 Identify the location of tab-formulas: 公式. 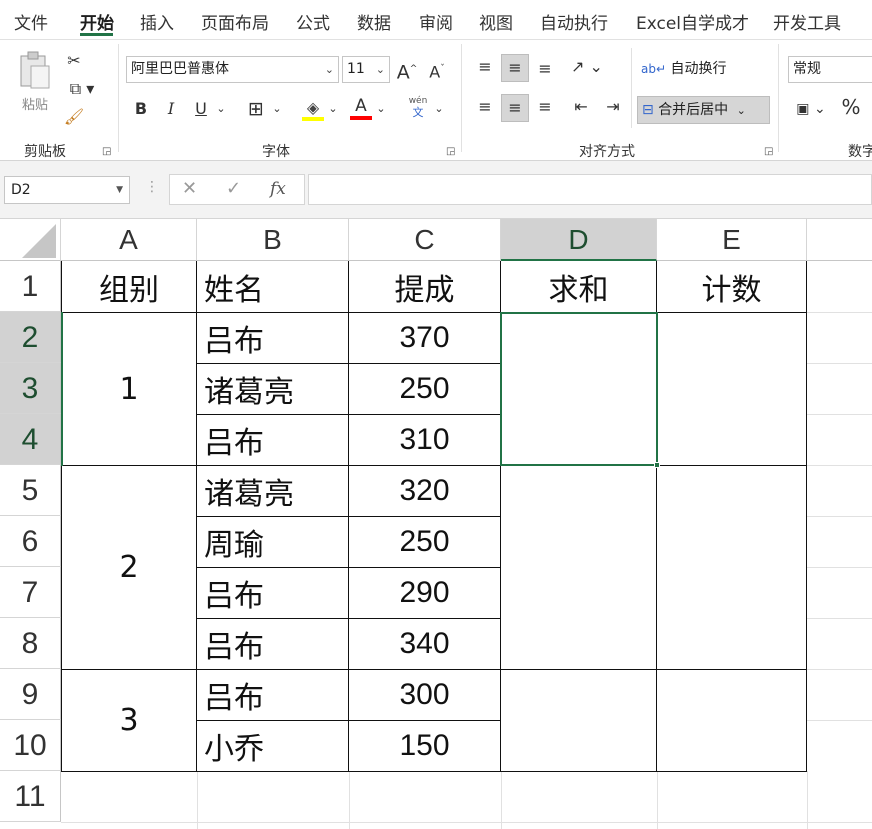
(313, 21).